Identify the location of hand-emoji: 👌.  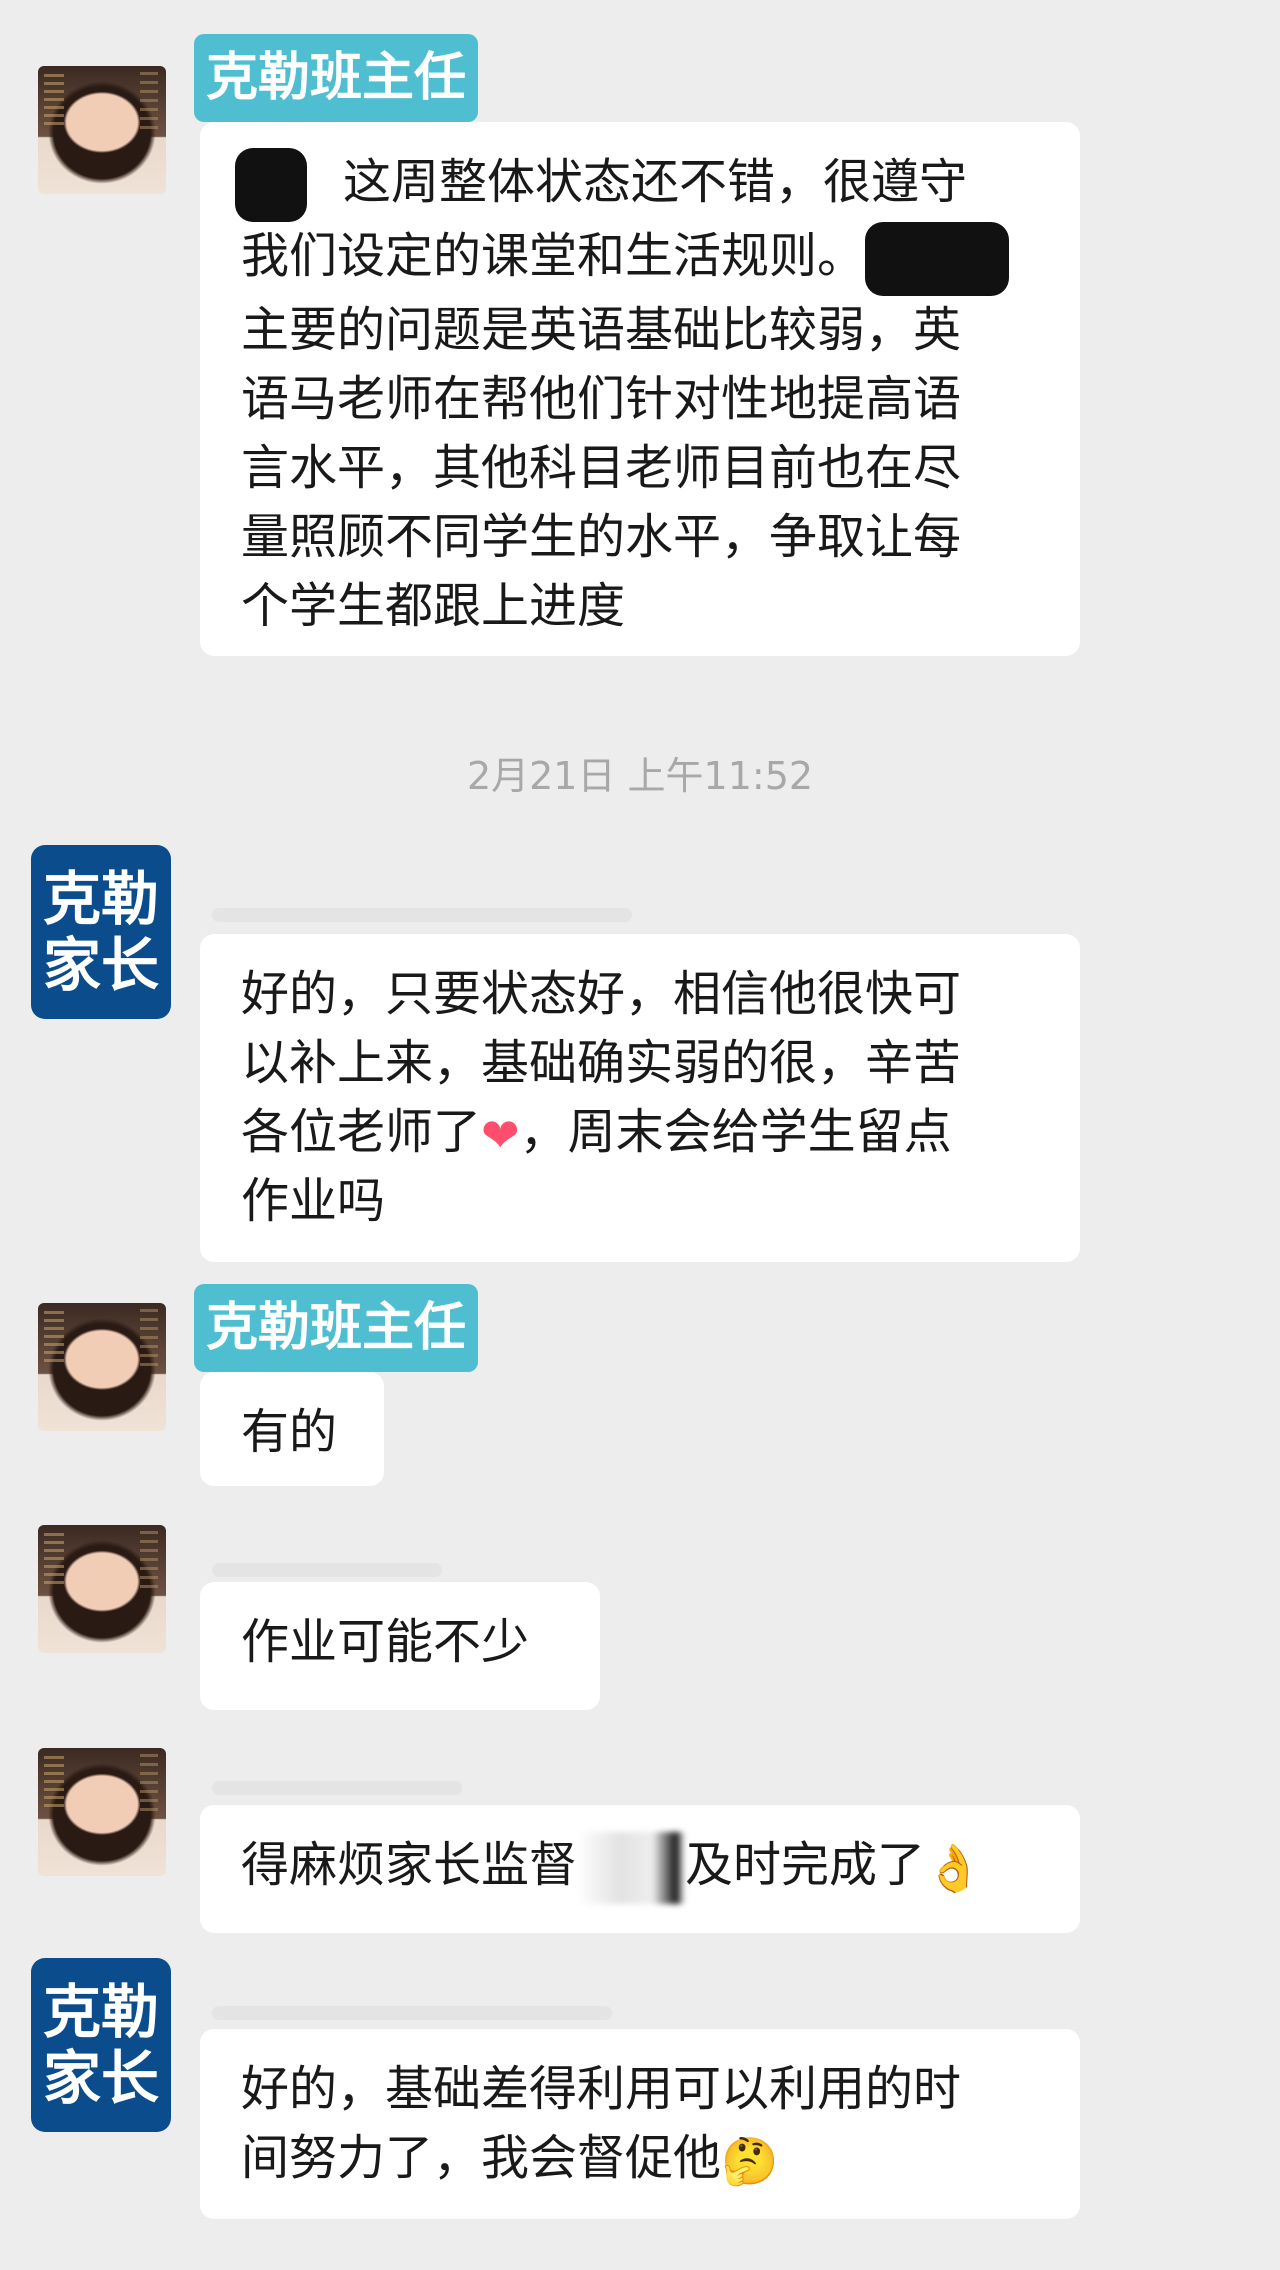
(954, 1868).